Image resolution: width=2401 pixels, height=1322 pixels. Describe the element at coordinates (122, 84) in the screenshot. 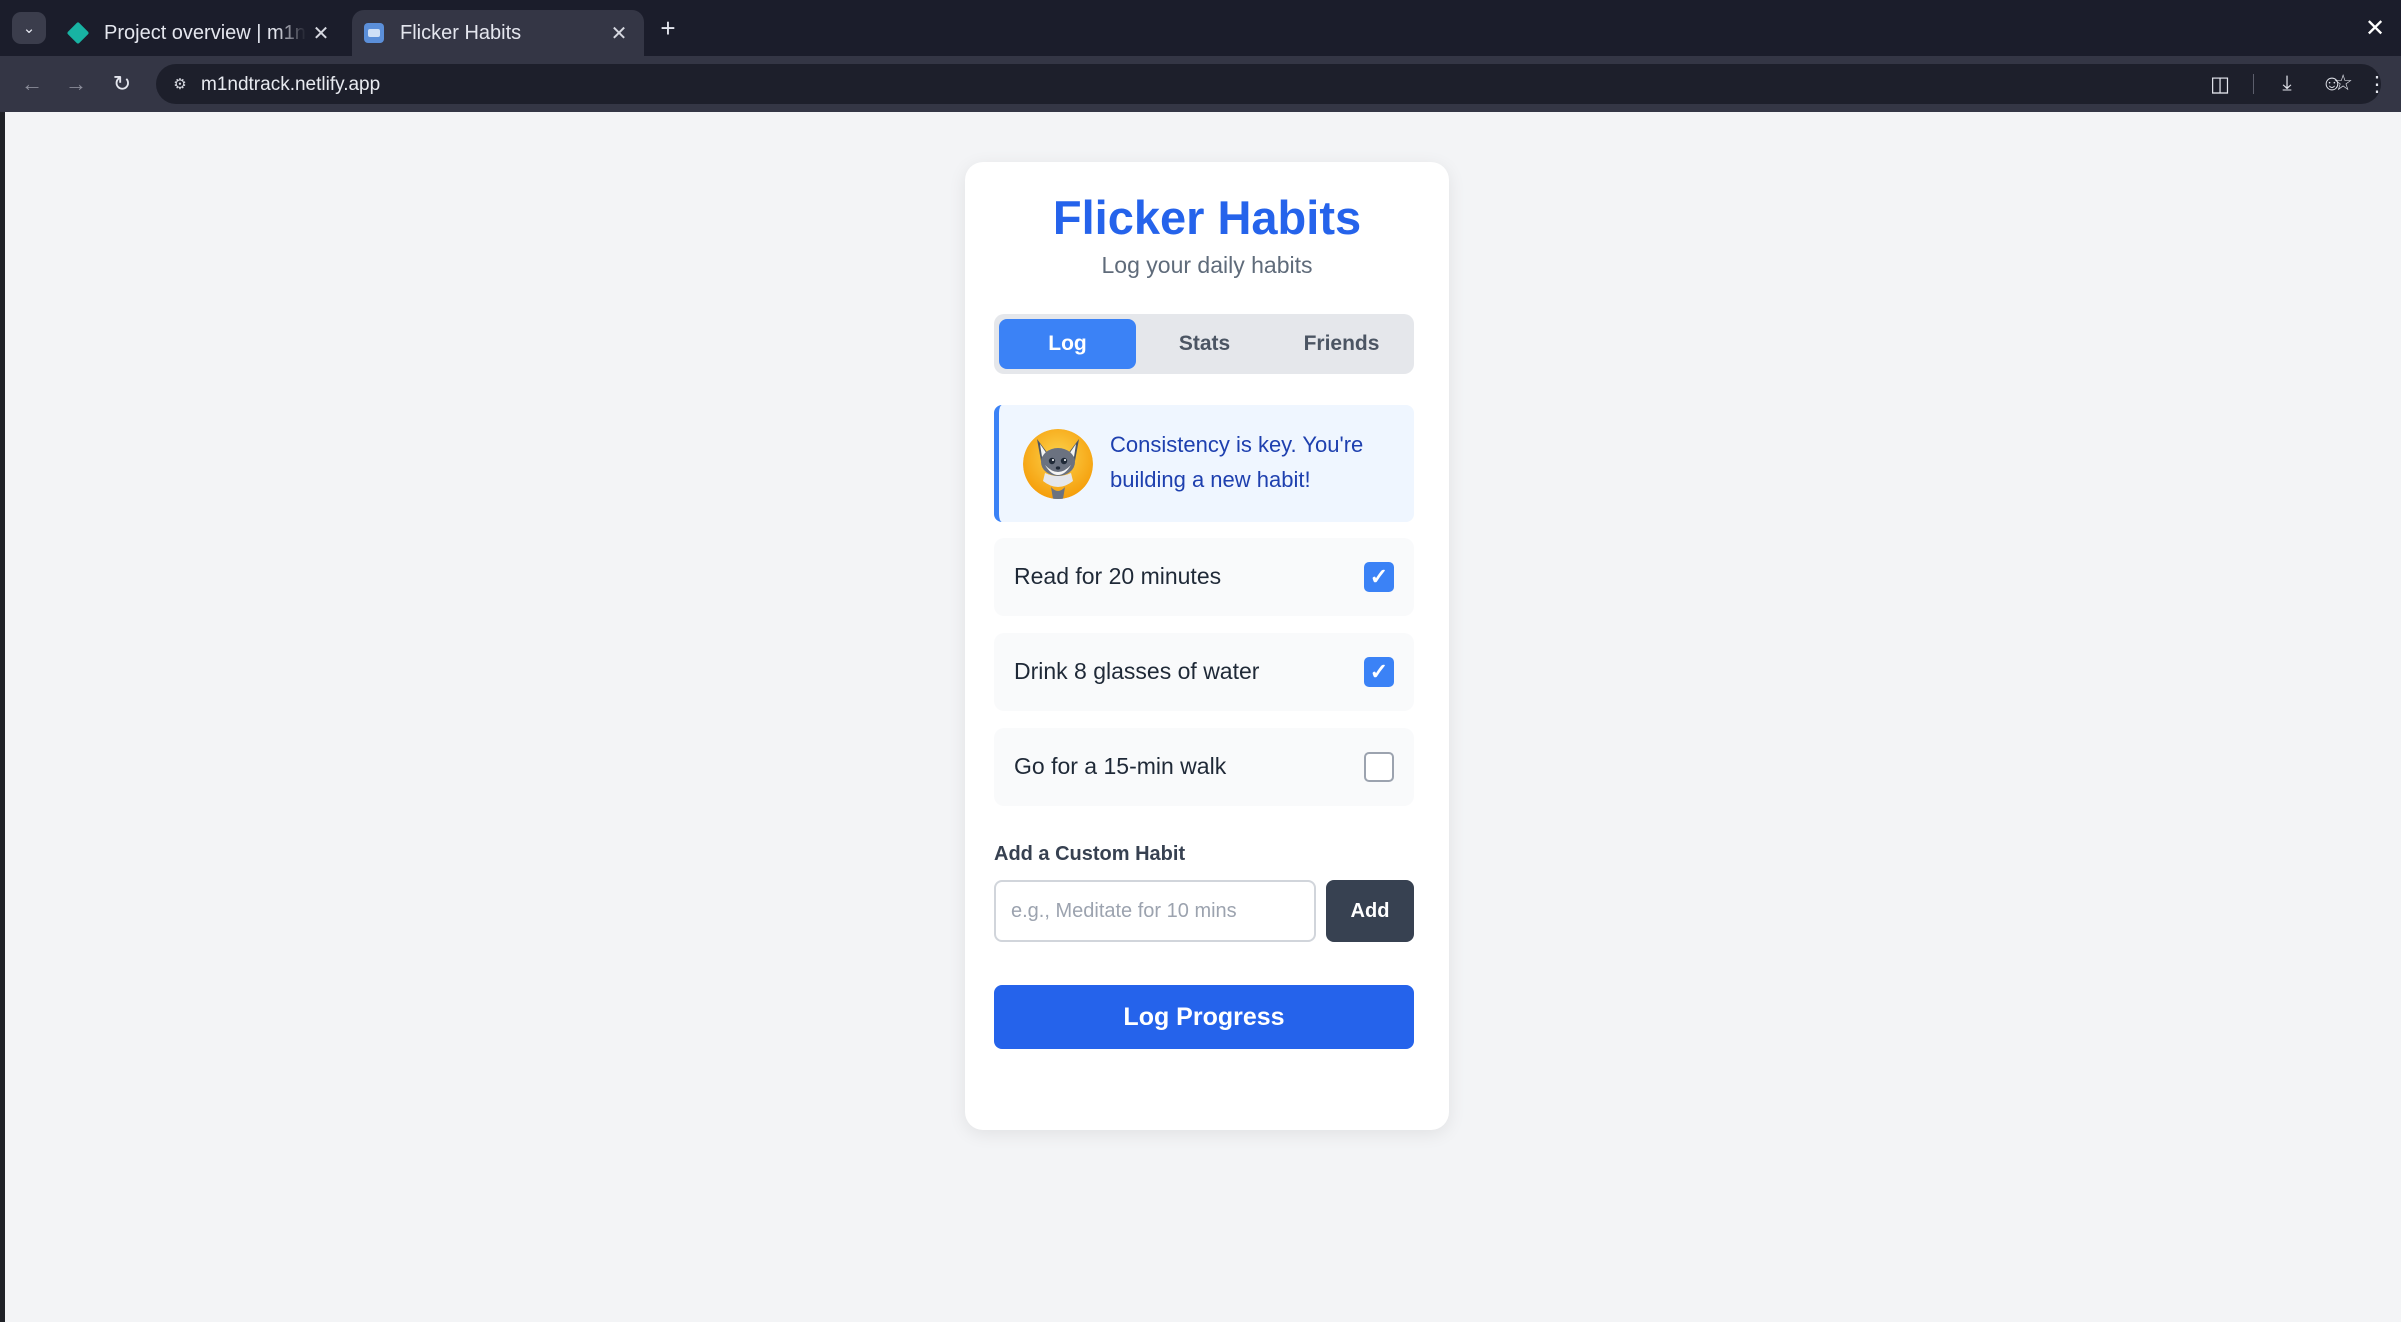

I see `reload-icon: ↻` at that location.